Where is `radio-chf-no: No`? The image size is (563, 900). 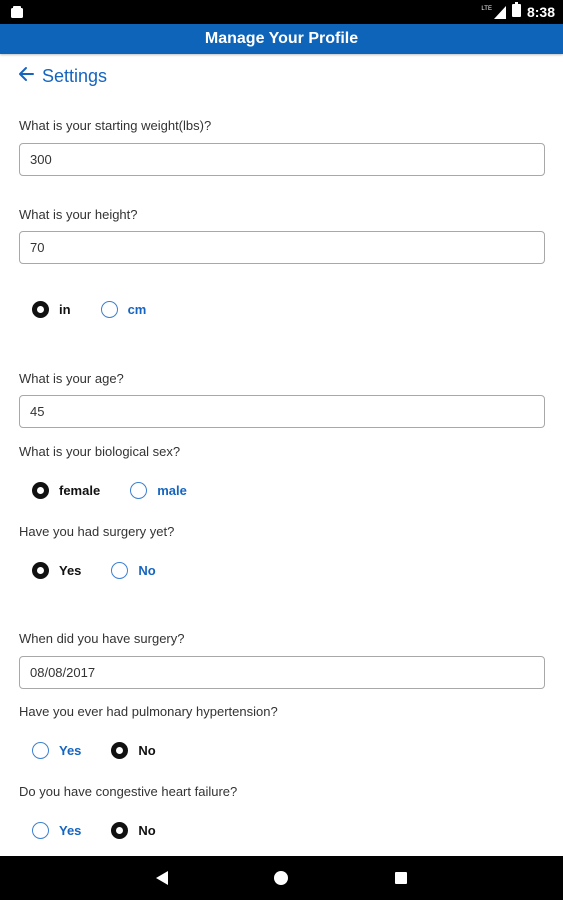
radio-chf-no: No is located at coordinates (133, 830).